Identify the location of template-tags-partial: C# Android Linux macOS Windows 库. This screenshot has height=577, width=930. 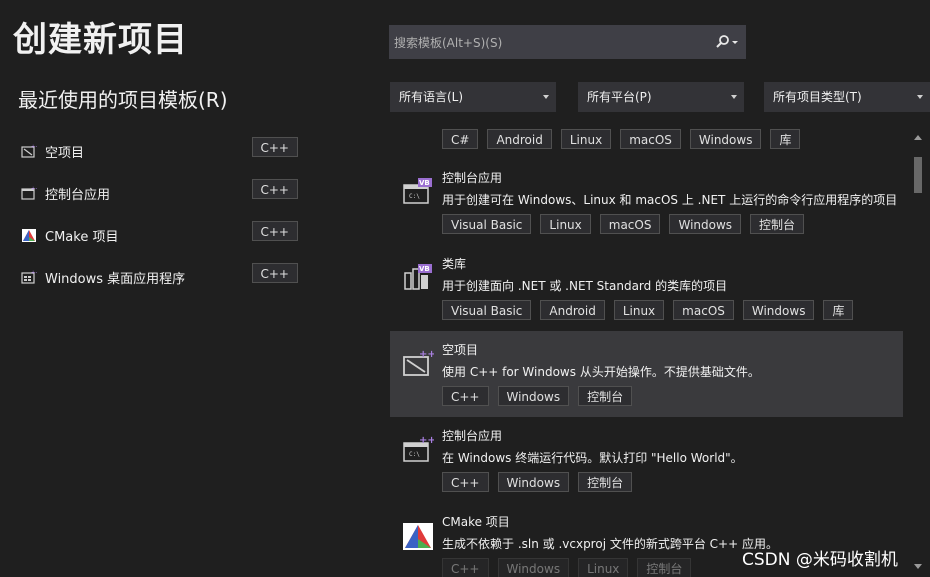
(625, 139).